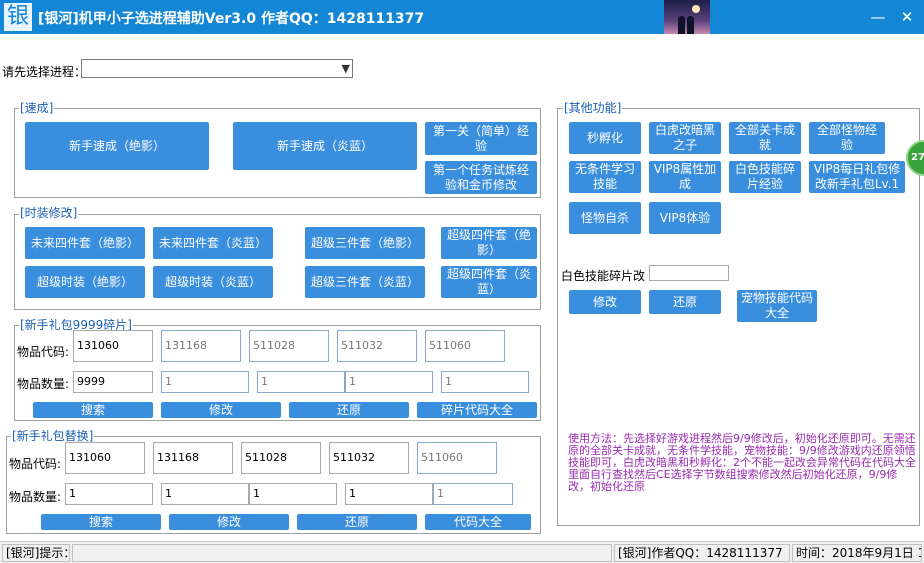  Describe the element at coordinates (389, 382) in the screenshot. I see `gift9999-count-field-4: 1` at that location.